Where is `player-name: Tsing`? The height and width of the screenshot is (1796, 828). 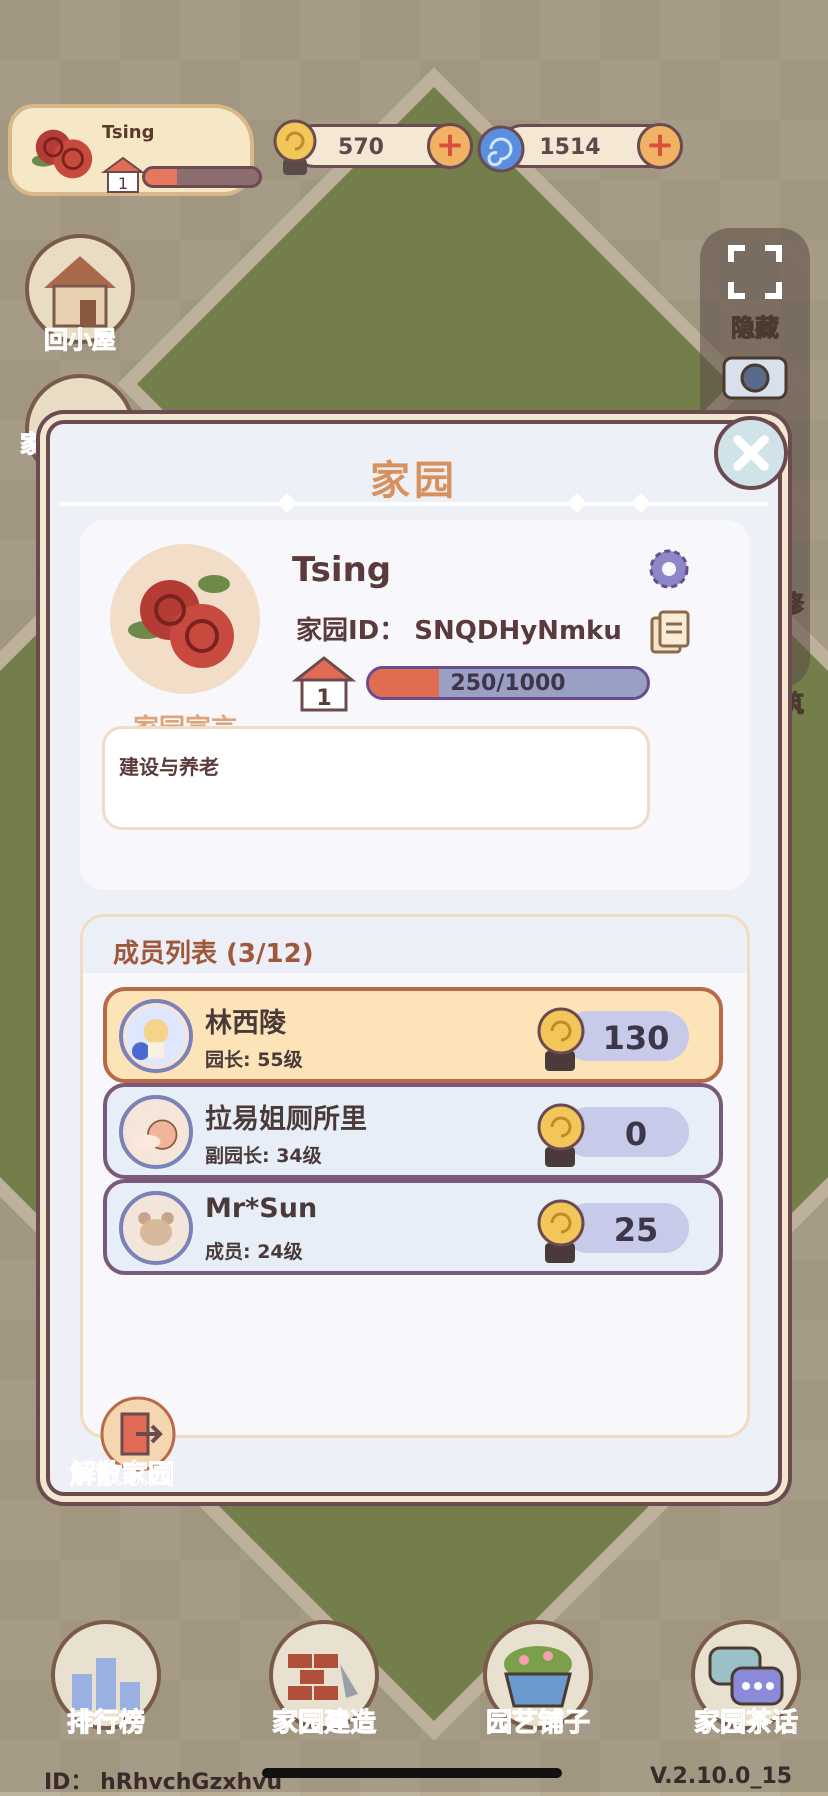 player-name: Tsing is located at coordinates (128, 132).